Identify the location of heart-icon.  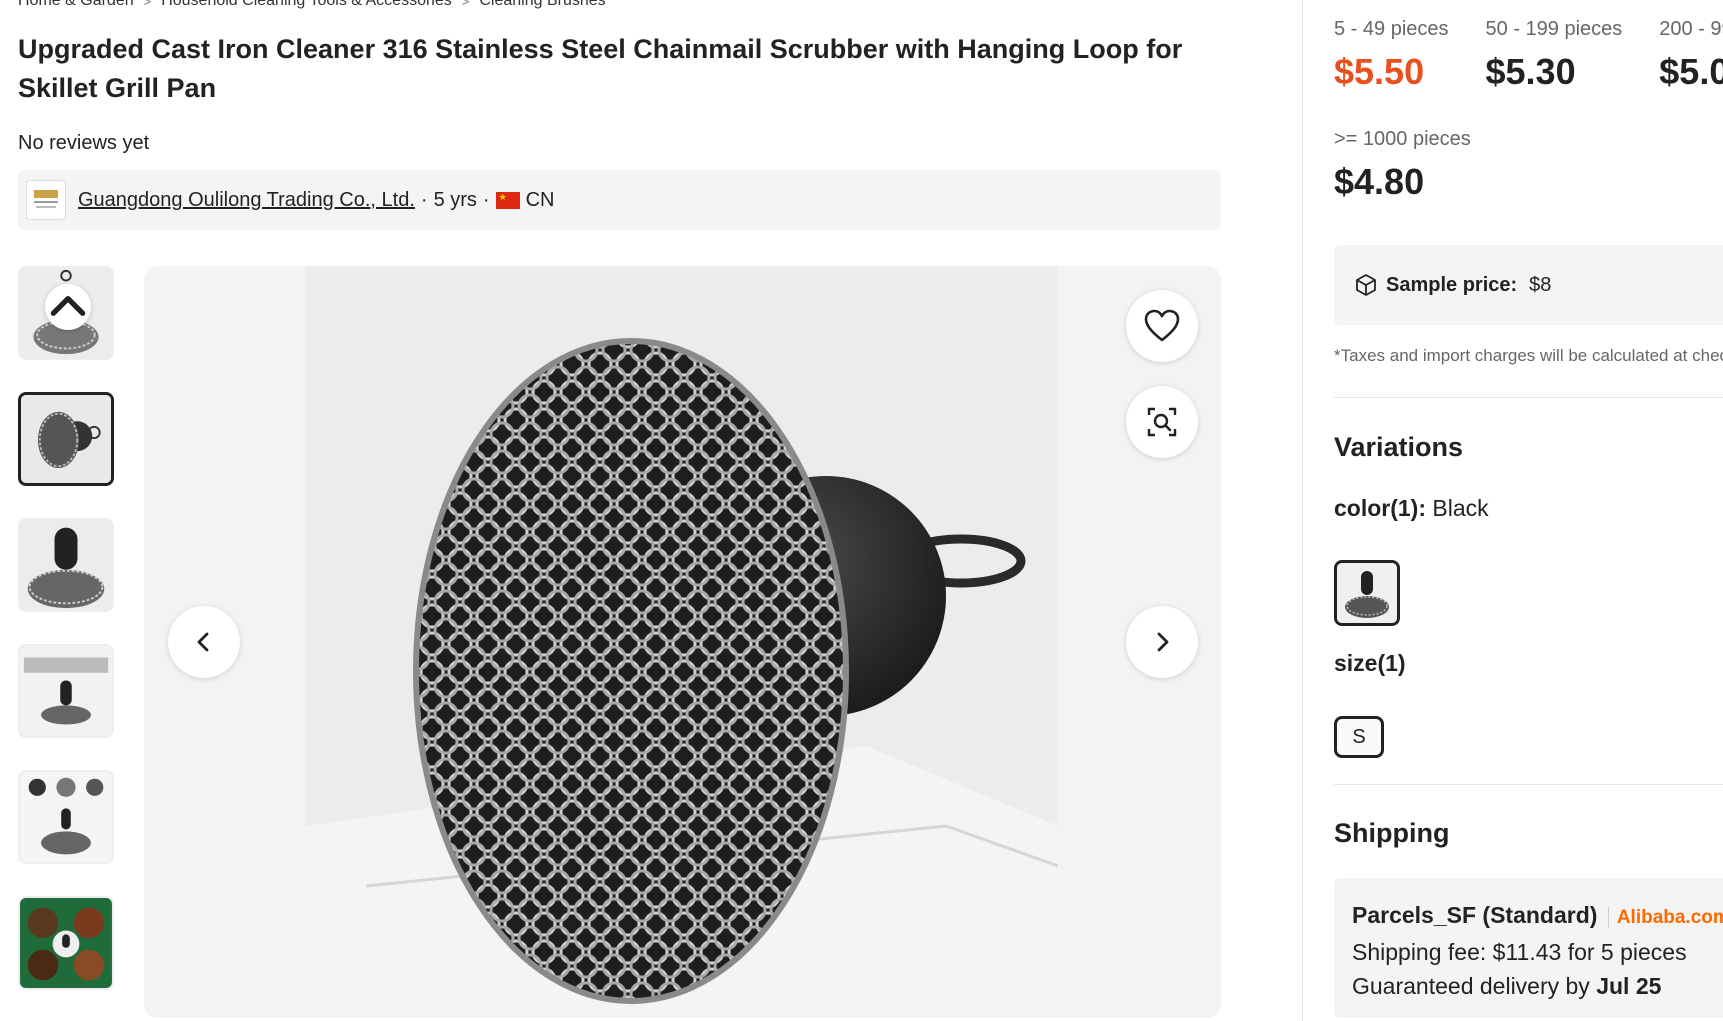
(1162, 325).